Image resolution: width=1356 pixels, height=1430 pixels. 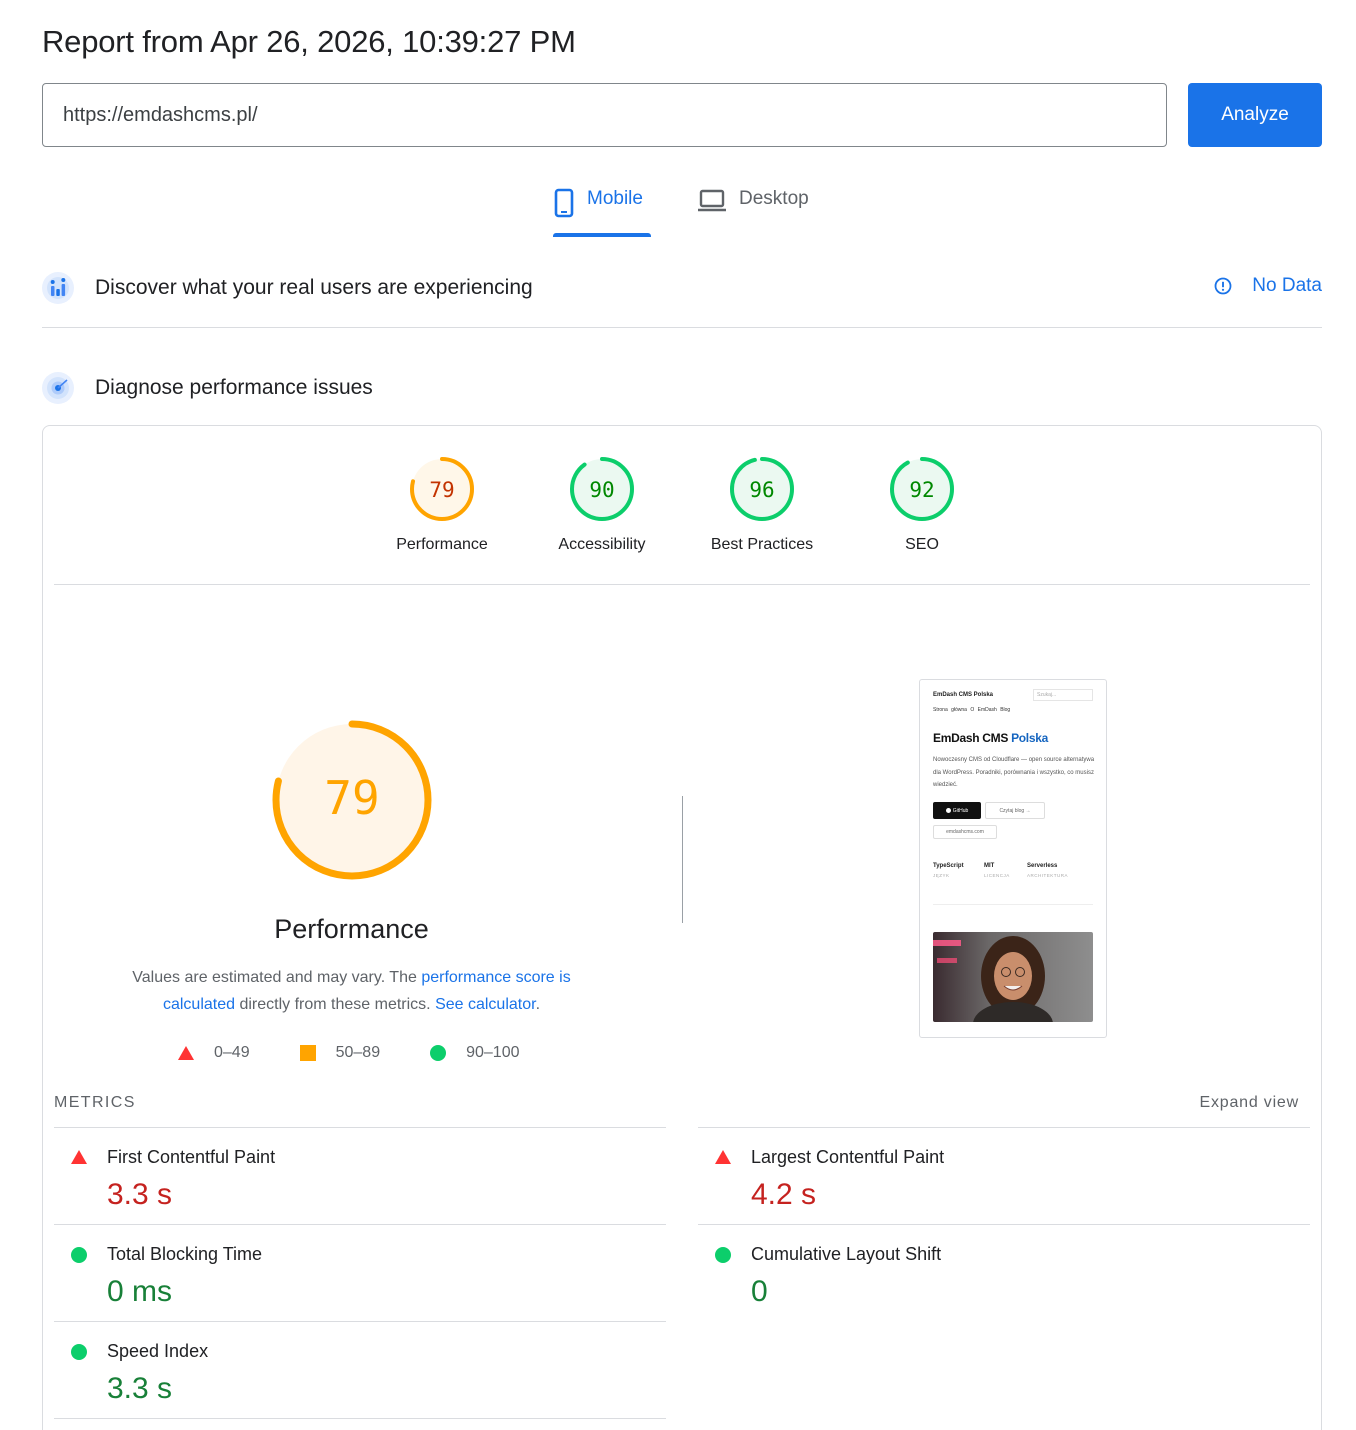 I want to click on shot-github-button: GitHub, so click(x=957, y=810).